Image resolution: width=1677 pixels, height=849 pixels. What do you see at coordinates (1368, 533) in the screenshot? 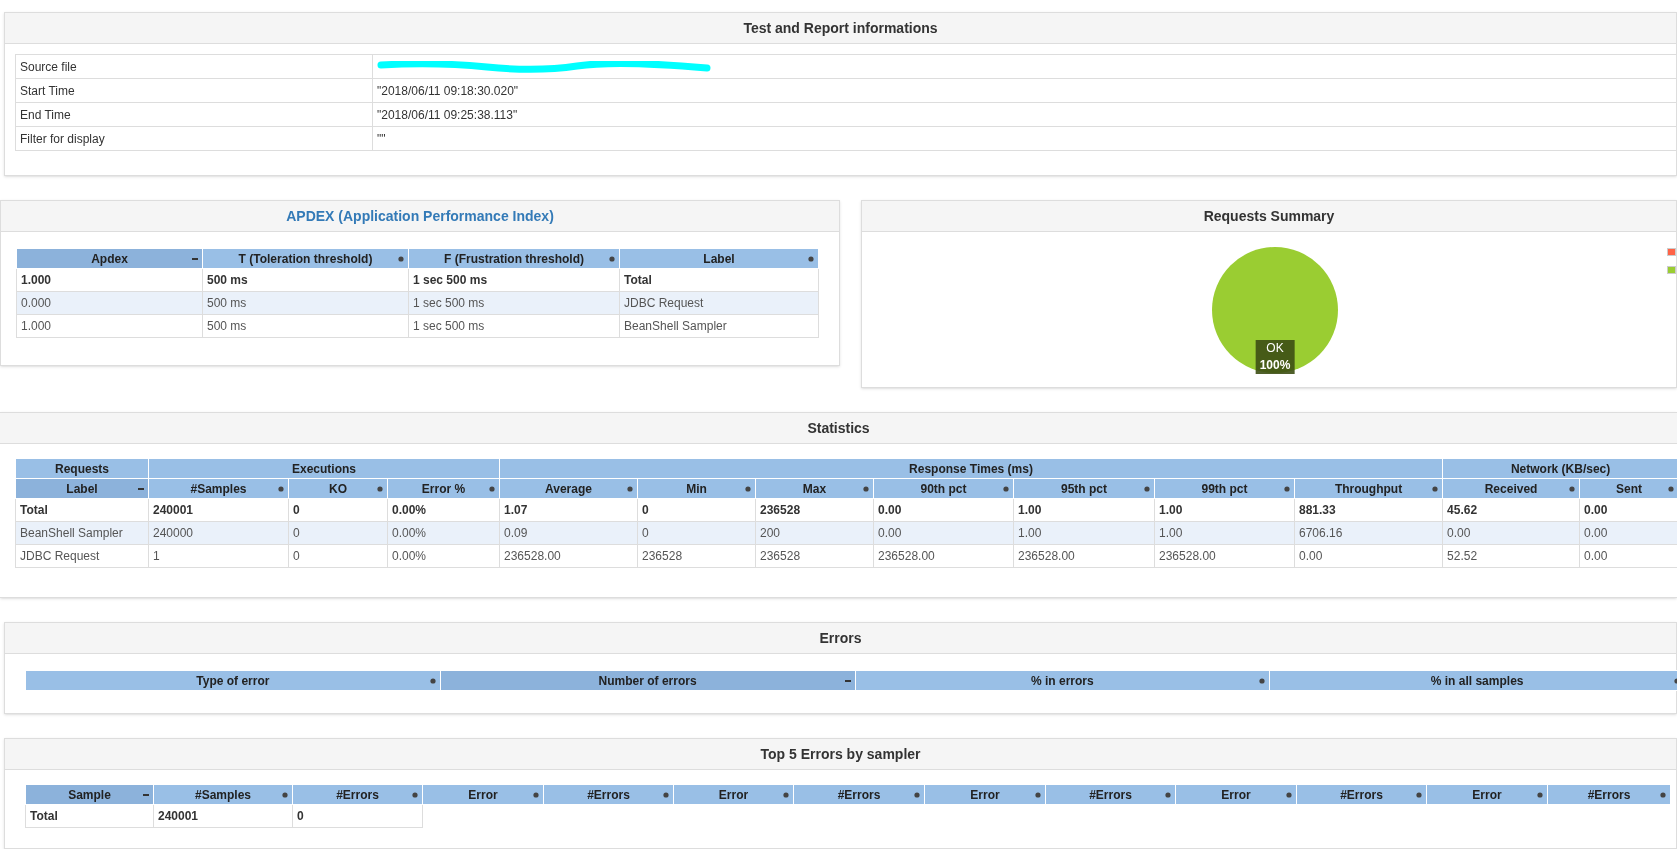
I see `table-cell: 6706.16` at bounding box center [1368, 533].